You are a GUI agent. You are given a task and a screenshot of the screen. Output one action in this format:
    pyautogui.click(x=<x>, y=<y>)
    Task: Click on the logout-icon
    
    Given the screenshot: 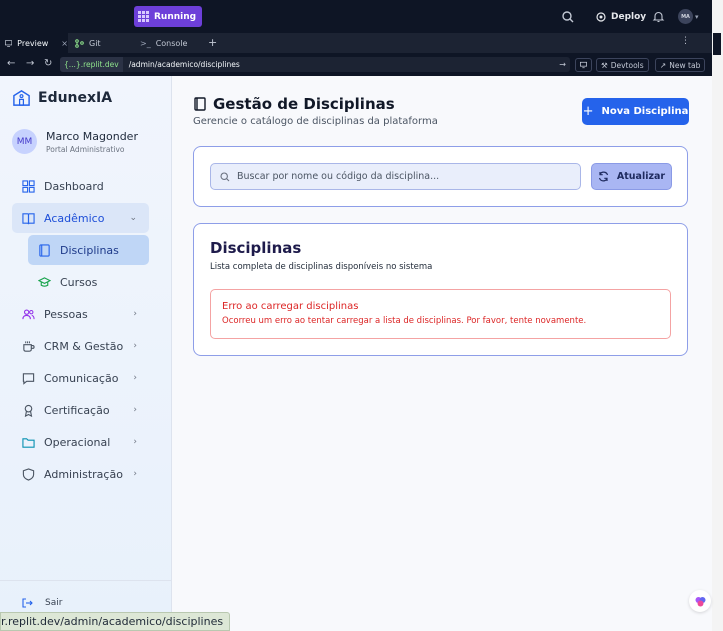 What is the action you would take?
    pyautogui.click(x=27, y=603)
    